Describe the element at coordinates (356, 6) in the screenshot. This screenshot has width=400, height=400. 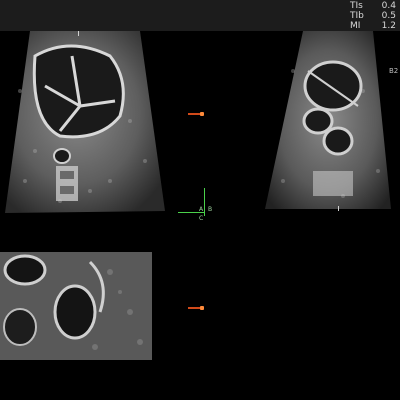
I see `readout-tis-label: TIs` at that location.